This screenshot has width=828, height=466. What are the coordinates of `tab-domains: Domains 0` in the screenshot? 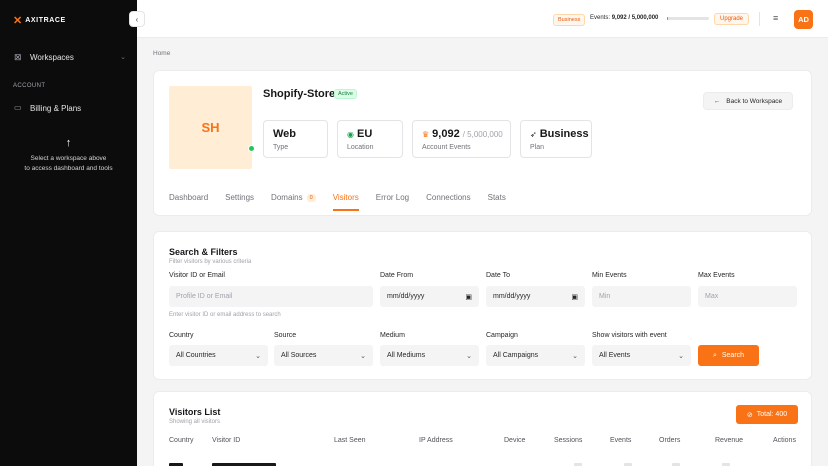 It's located at (293, 202).